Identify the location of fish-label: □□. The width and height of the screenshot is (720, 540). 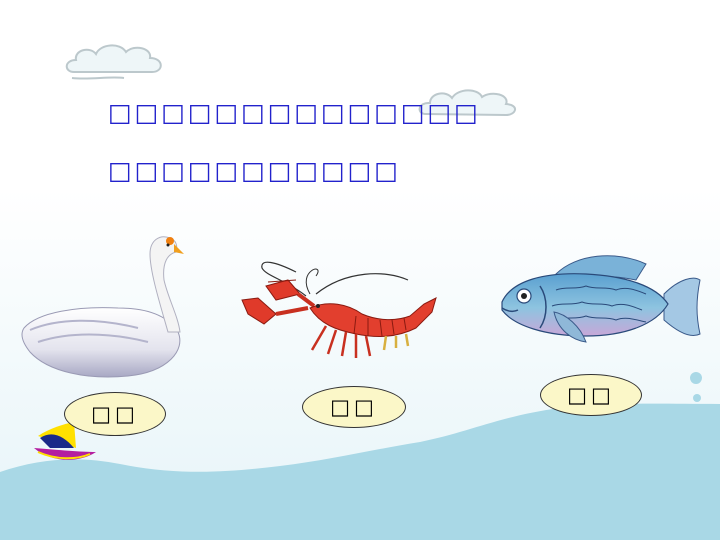
(591, 395).